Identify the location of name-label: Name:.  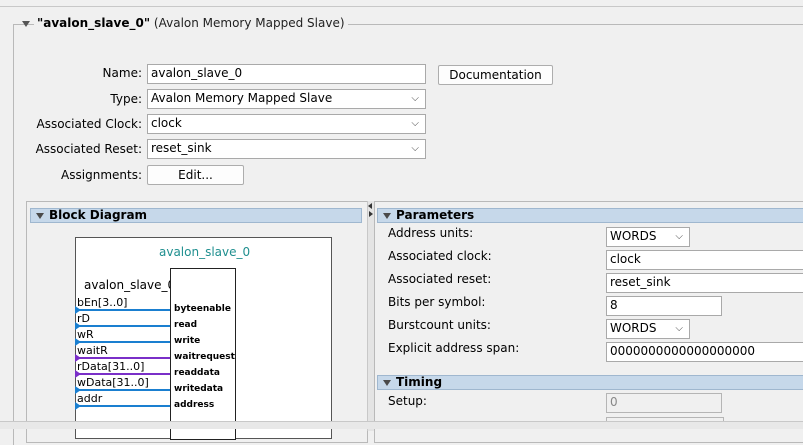
(122, 73).